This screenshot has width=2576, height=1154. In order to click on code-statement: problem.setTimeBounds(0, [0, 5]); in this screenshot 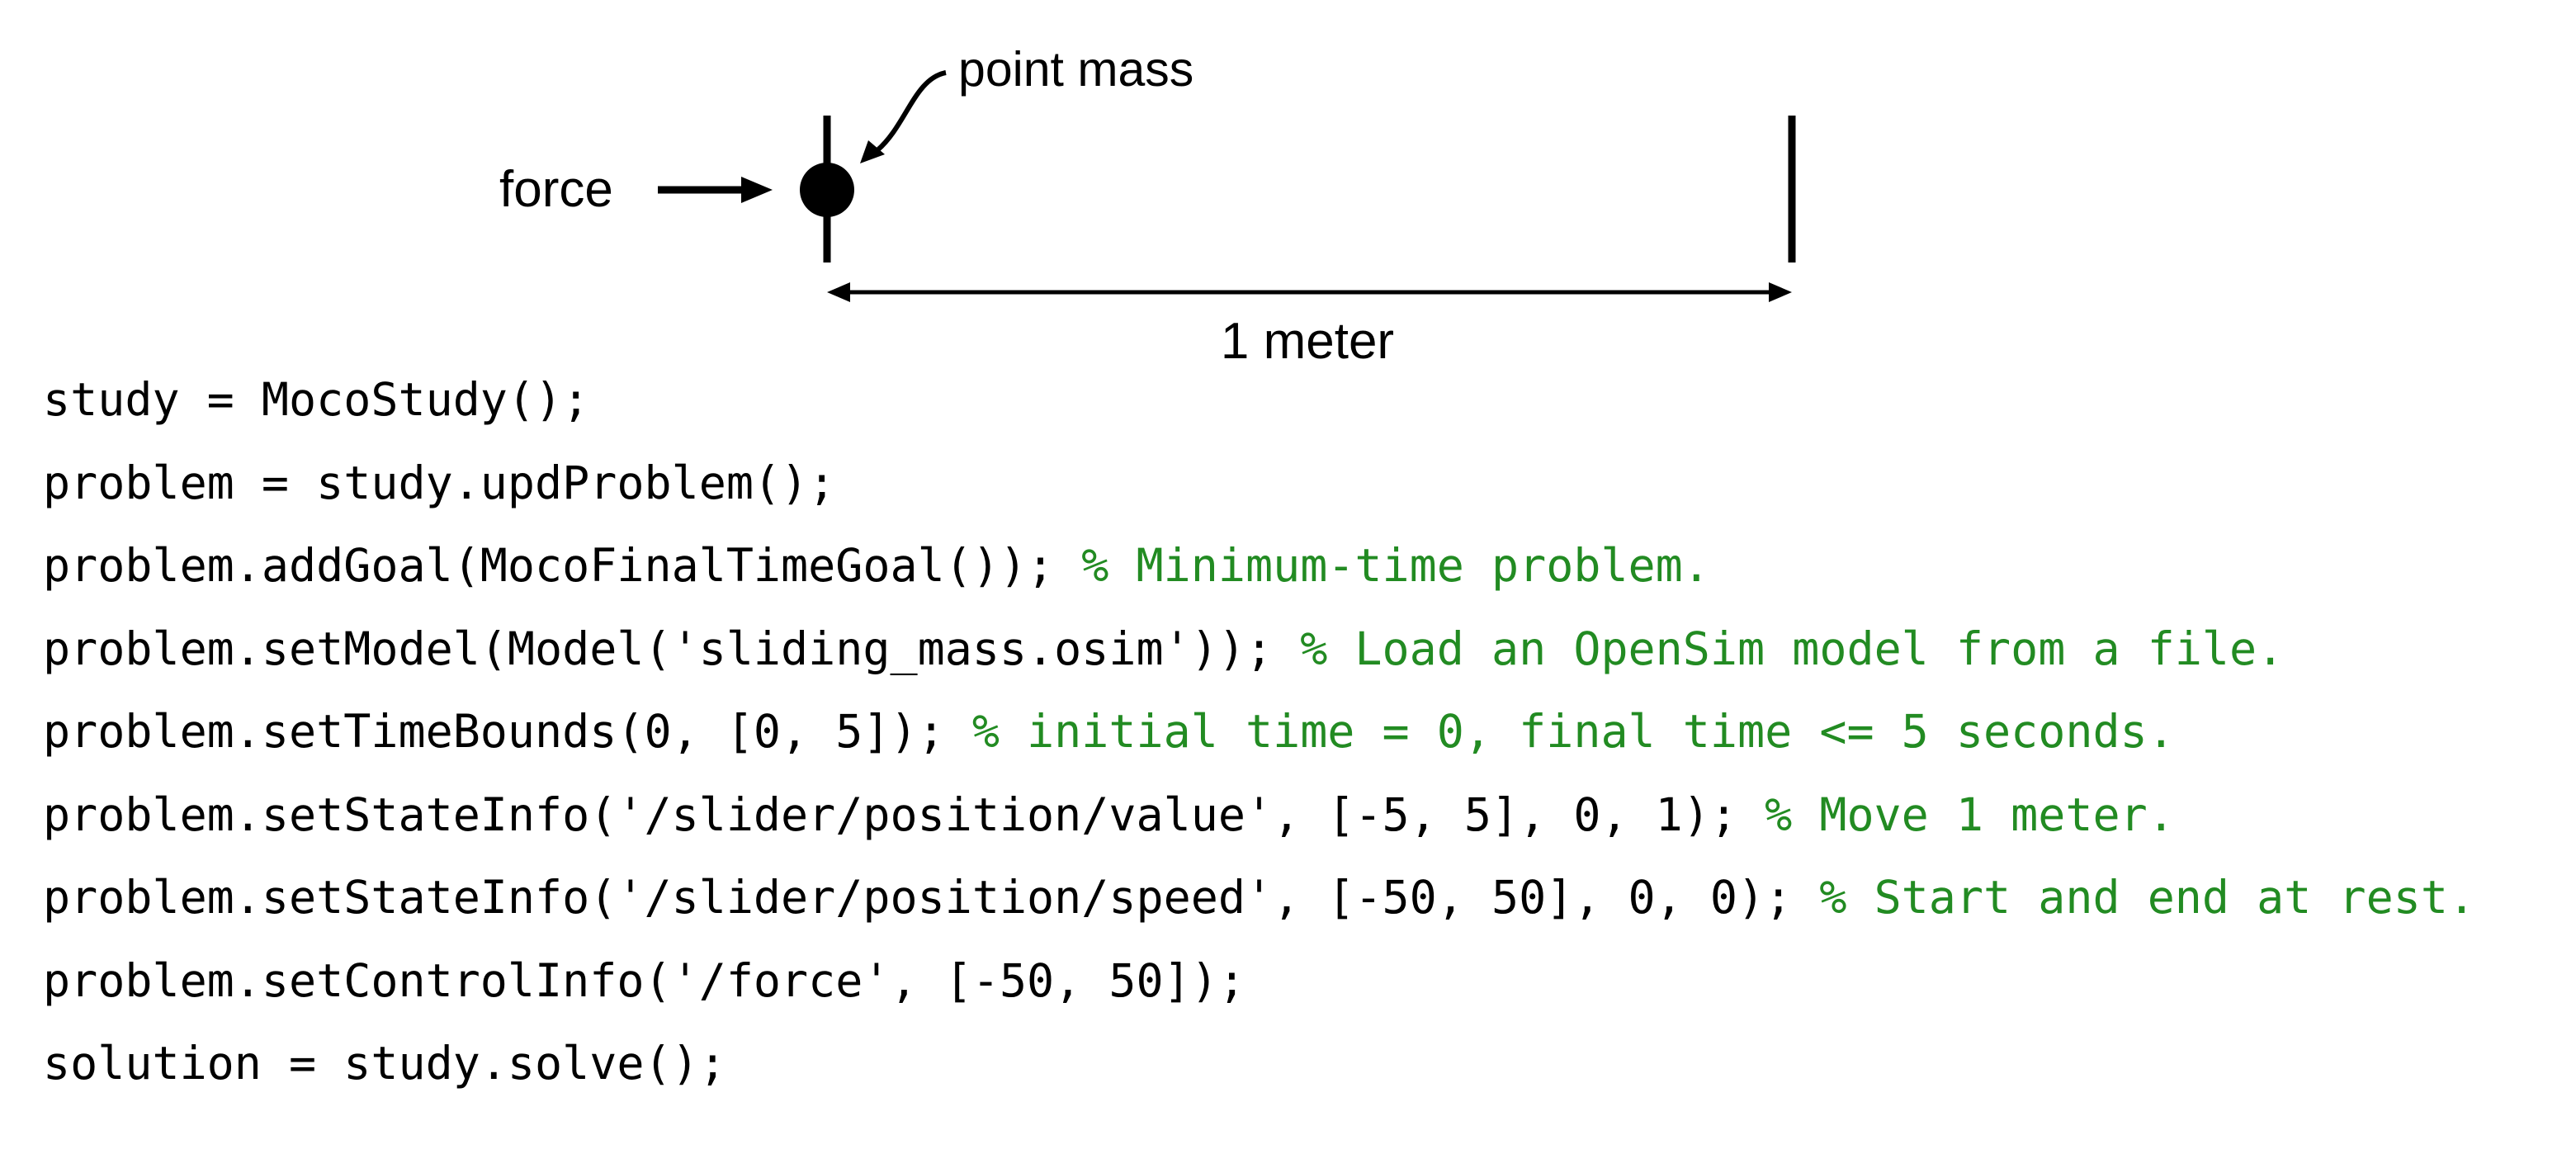, I will do `click(507, 731)`.